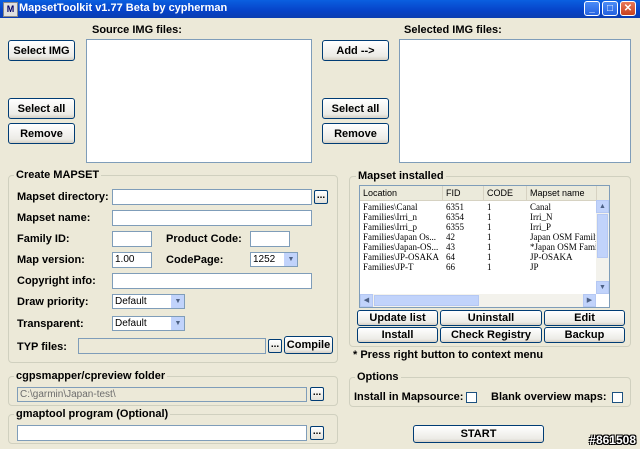 Image resolution: width=640 pixels, height=449 pixels. What do you see at coordinates (42, 347) in the screenshot?
I see `typ-files-label: TYP files:` at bounding box center [42, 347].